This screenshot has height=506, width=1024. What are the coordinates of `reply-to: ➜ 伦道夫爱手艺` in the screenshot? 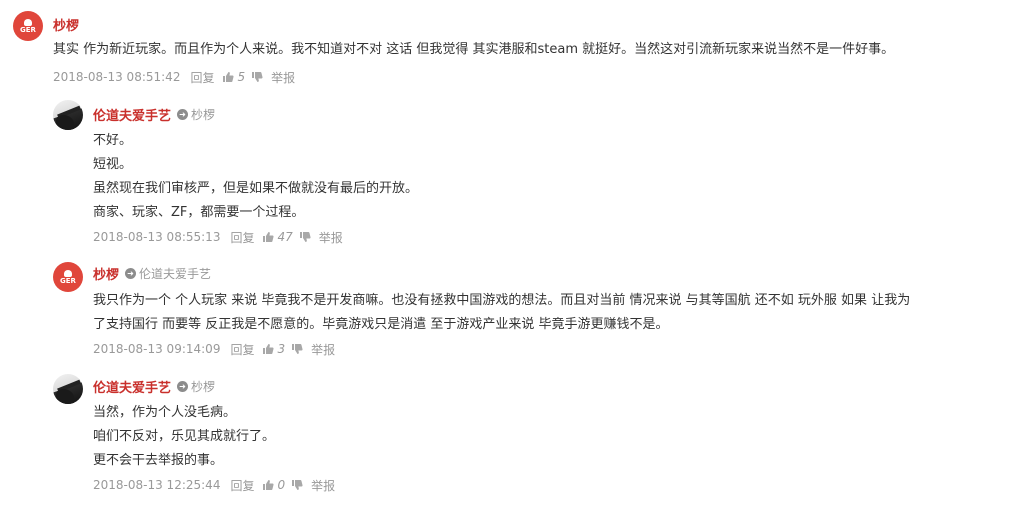 It's located at (168, 273).